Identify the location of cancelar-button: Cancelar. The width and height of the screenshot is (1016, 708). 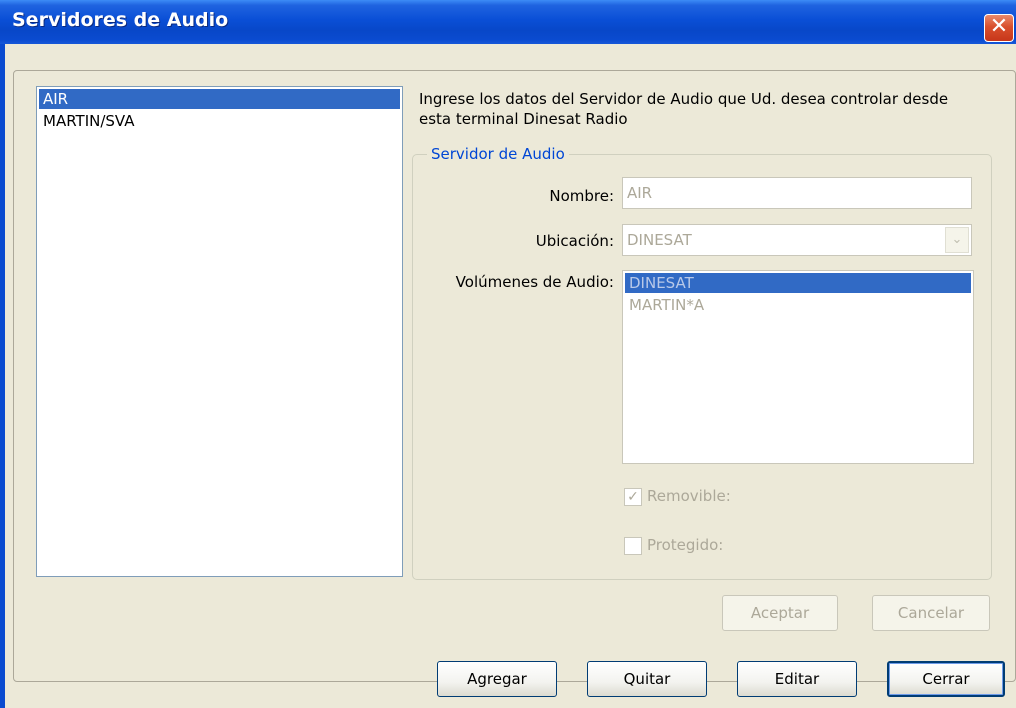
(931, 613).